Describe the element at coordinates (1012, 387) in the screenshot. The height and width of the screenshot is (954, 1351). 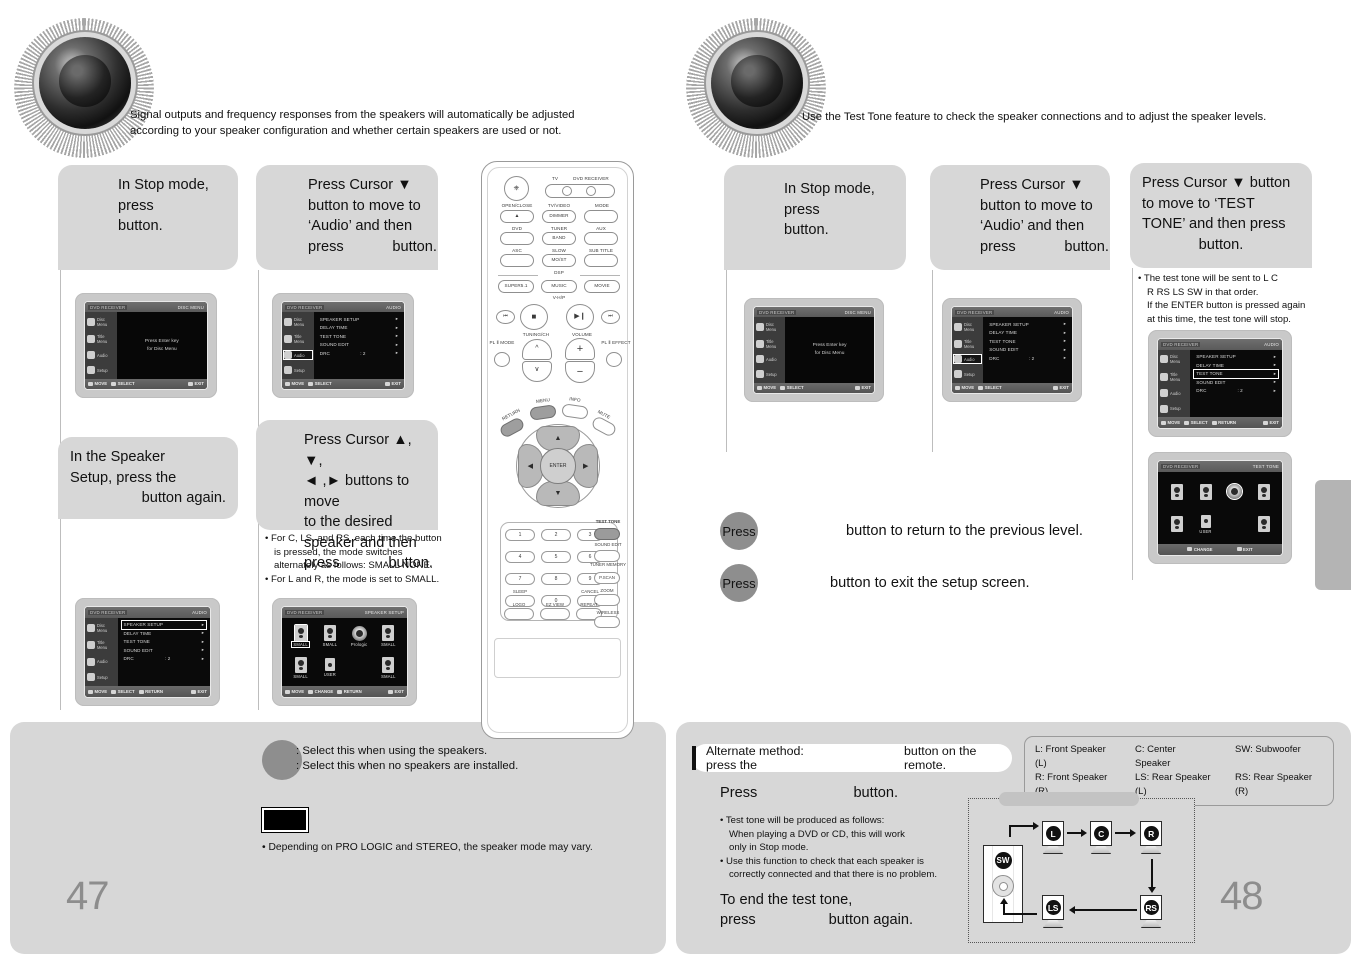
I see `osd-footer: MOVE SELECT EXIT` at that location.